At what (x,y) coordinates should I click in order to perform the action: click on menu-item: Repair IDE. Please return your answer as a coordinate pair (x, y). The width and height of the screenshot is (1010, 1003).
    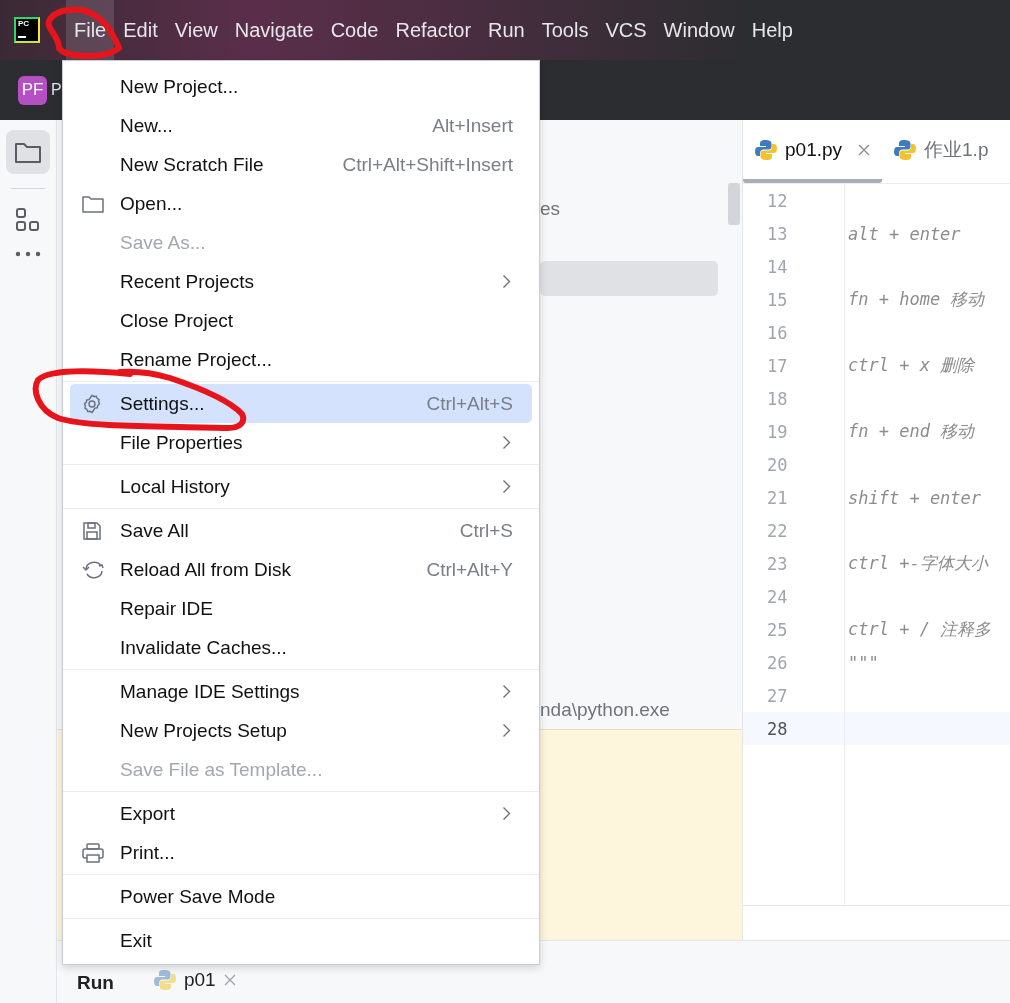
    Looking at the image, I should click on (301, 608).